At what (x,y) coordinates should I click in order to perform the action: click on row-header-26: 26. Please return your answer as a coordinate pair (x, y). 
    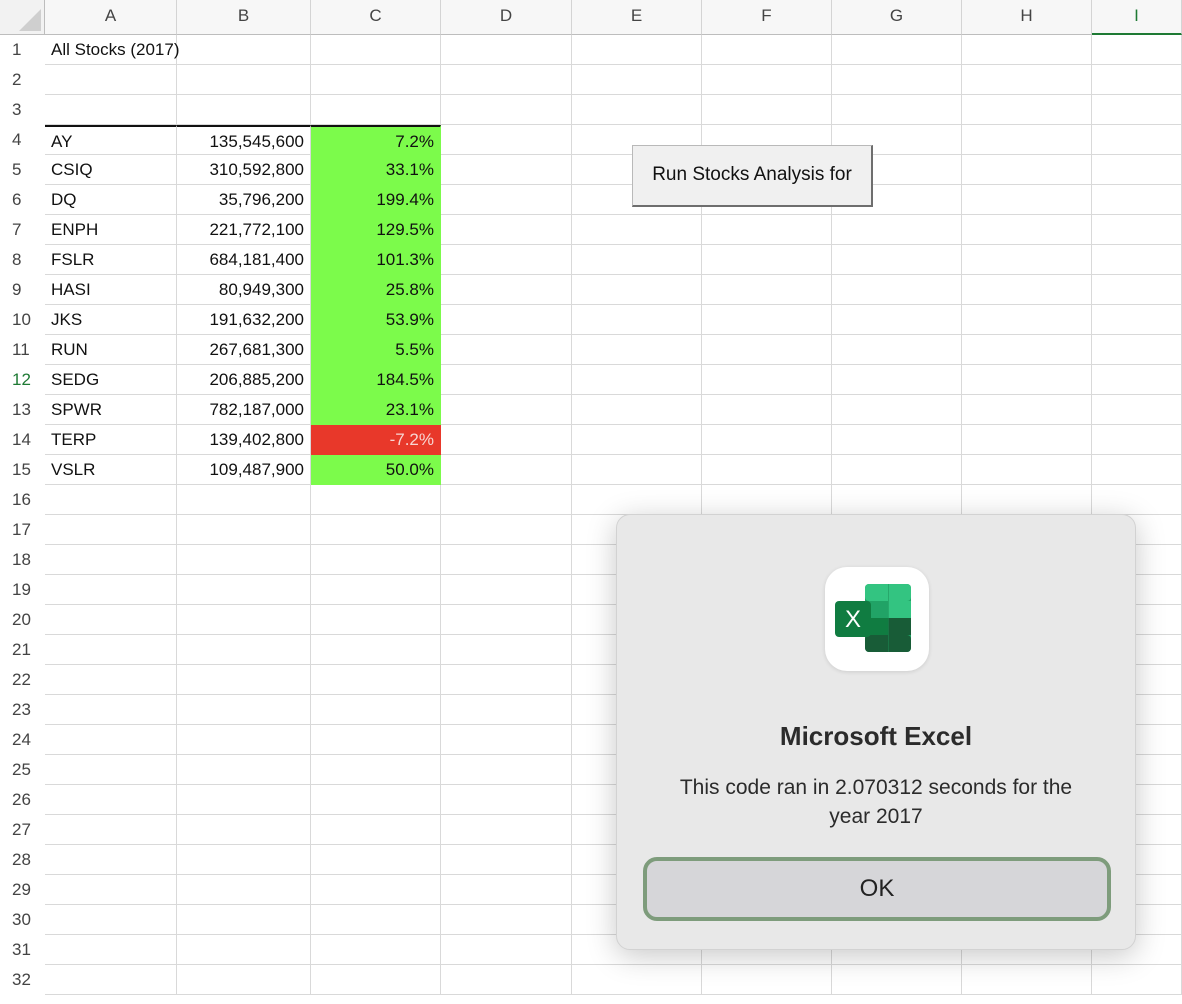
    Looking at the image, I should click on (22, 800).